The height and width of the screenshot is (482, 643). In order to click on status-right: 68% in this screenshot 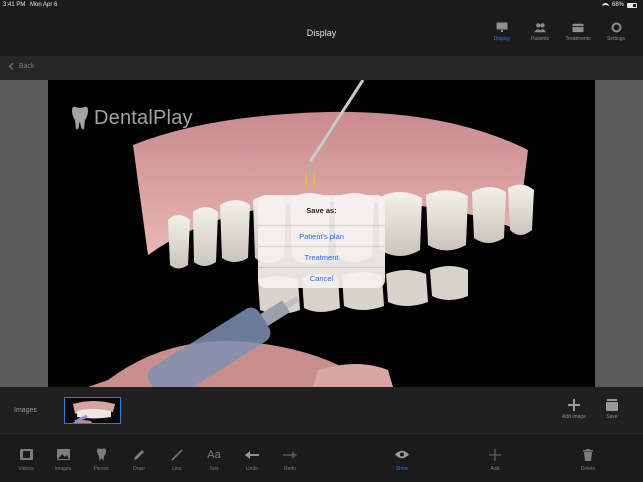, I will do `click(619, 5)`.